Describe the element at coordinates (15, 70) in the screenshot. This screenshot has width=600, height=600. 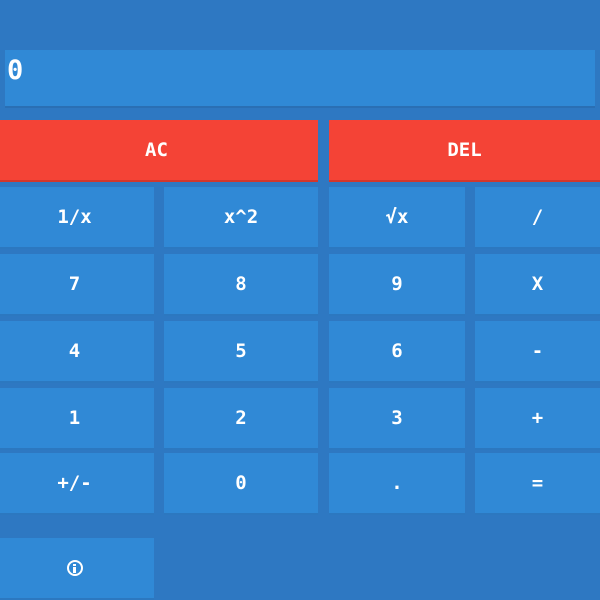
I see `display-value: 0` at that location.